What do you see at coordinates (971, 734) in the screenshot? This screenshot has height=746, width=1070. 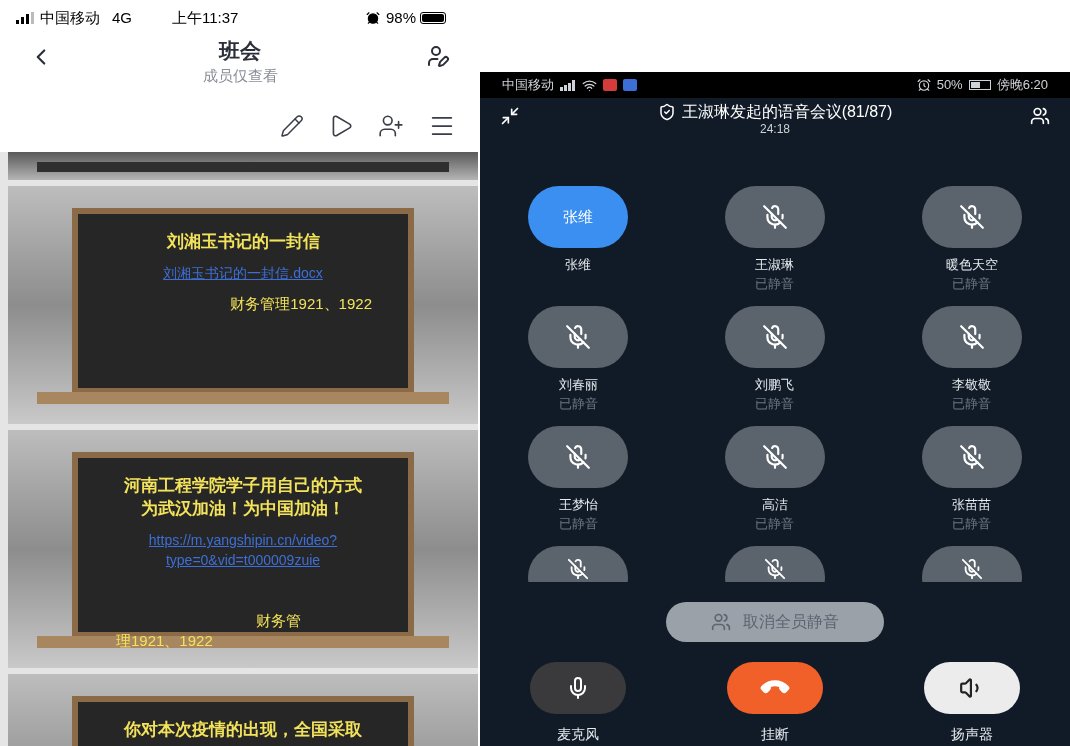 I see `control-label: 扬声器` at bounding box center [971, 734].